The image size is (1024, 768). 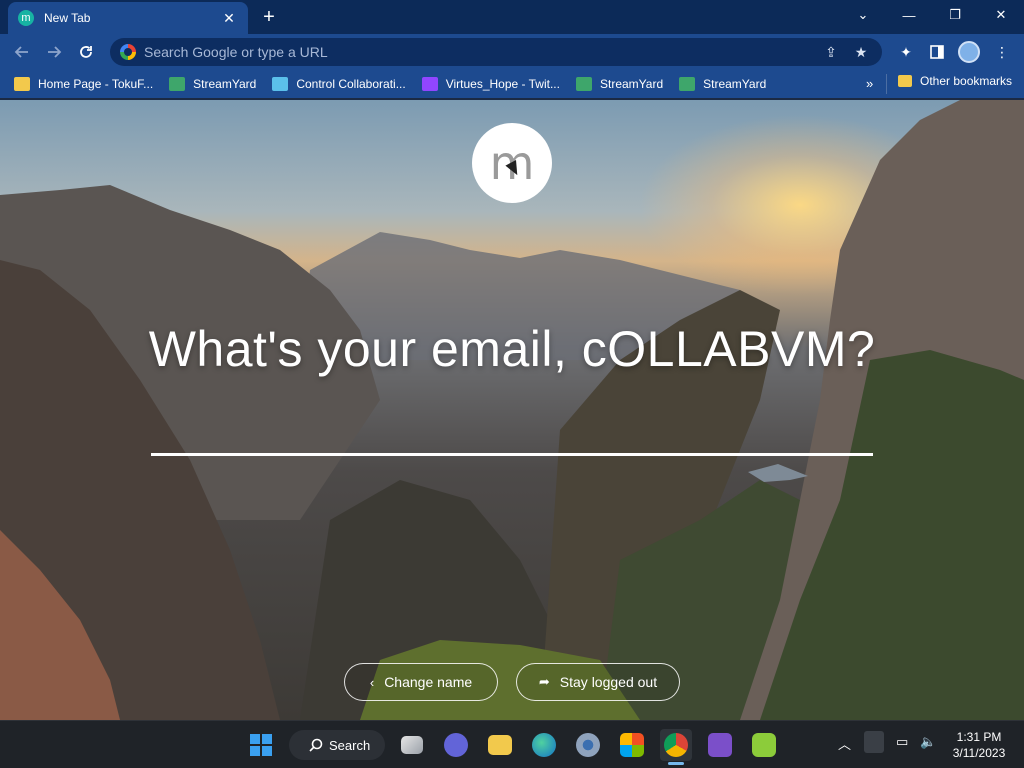 I want to click on settings-button, so click(x=588, y=745).